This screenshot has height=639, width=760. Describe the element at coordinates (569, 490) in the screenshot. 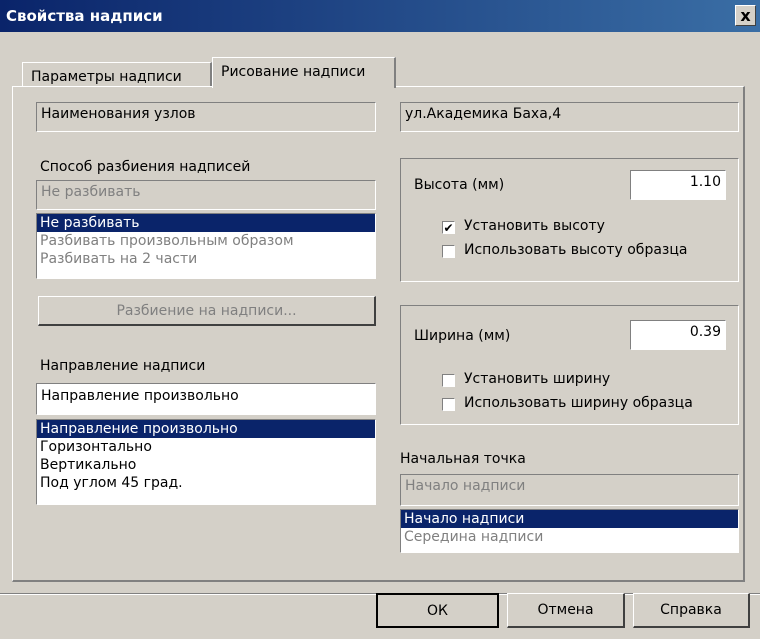

I see `start-point-combo: Начало надписи` at that location.